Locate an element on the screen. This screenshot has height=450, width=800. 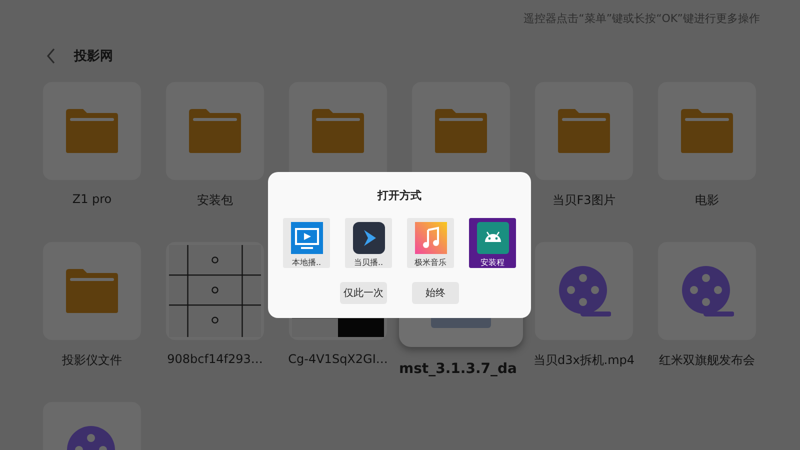
file-name: Z1 pro is located at coordinates (92, 199).